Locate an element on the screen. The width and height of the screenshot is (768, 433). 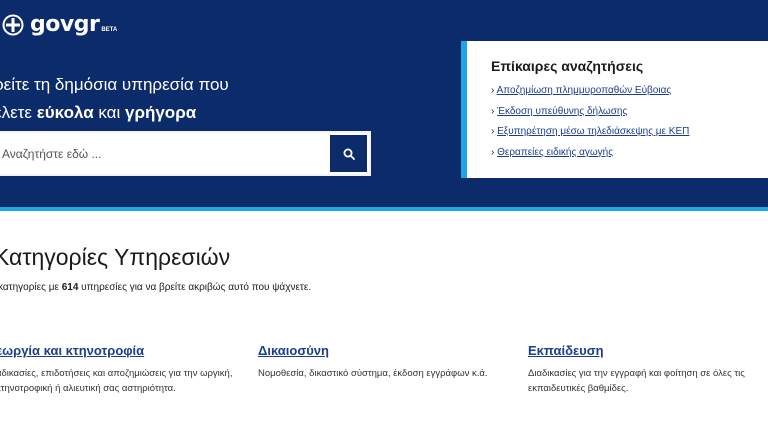
tagline-emphasis-fast: γρήγορα is located at coordinates (161, 112).